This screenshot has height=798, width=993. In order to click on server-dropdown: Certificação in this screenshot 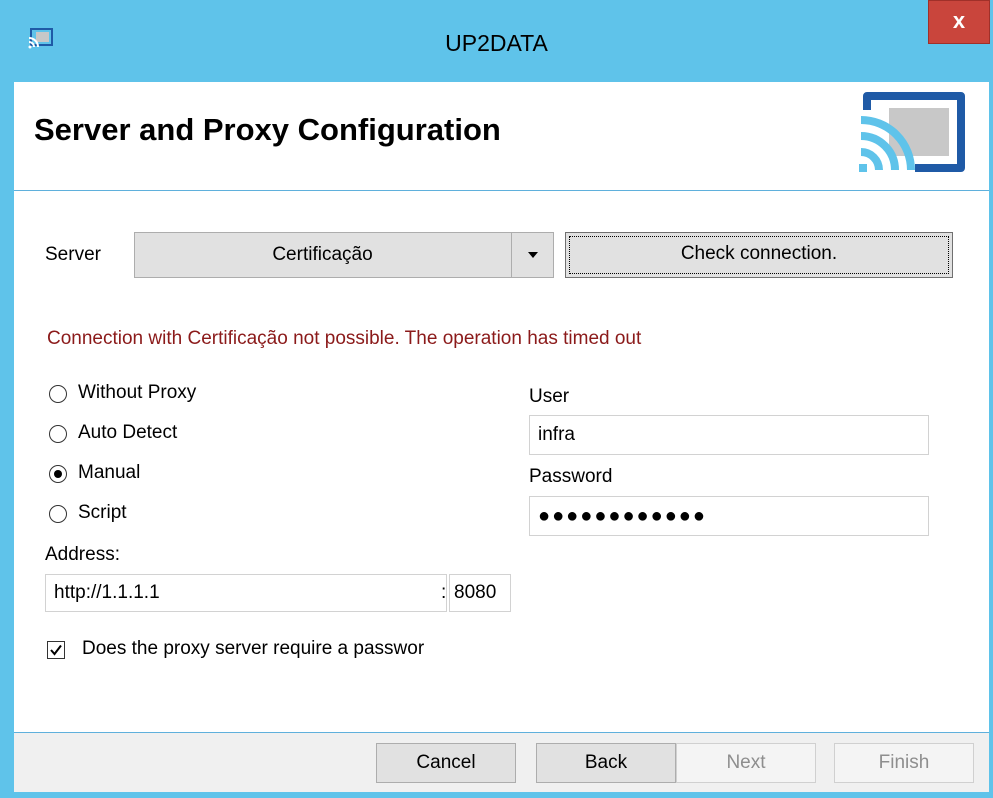, I will do `click(344, 255)`.